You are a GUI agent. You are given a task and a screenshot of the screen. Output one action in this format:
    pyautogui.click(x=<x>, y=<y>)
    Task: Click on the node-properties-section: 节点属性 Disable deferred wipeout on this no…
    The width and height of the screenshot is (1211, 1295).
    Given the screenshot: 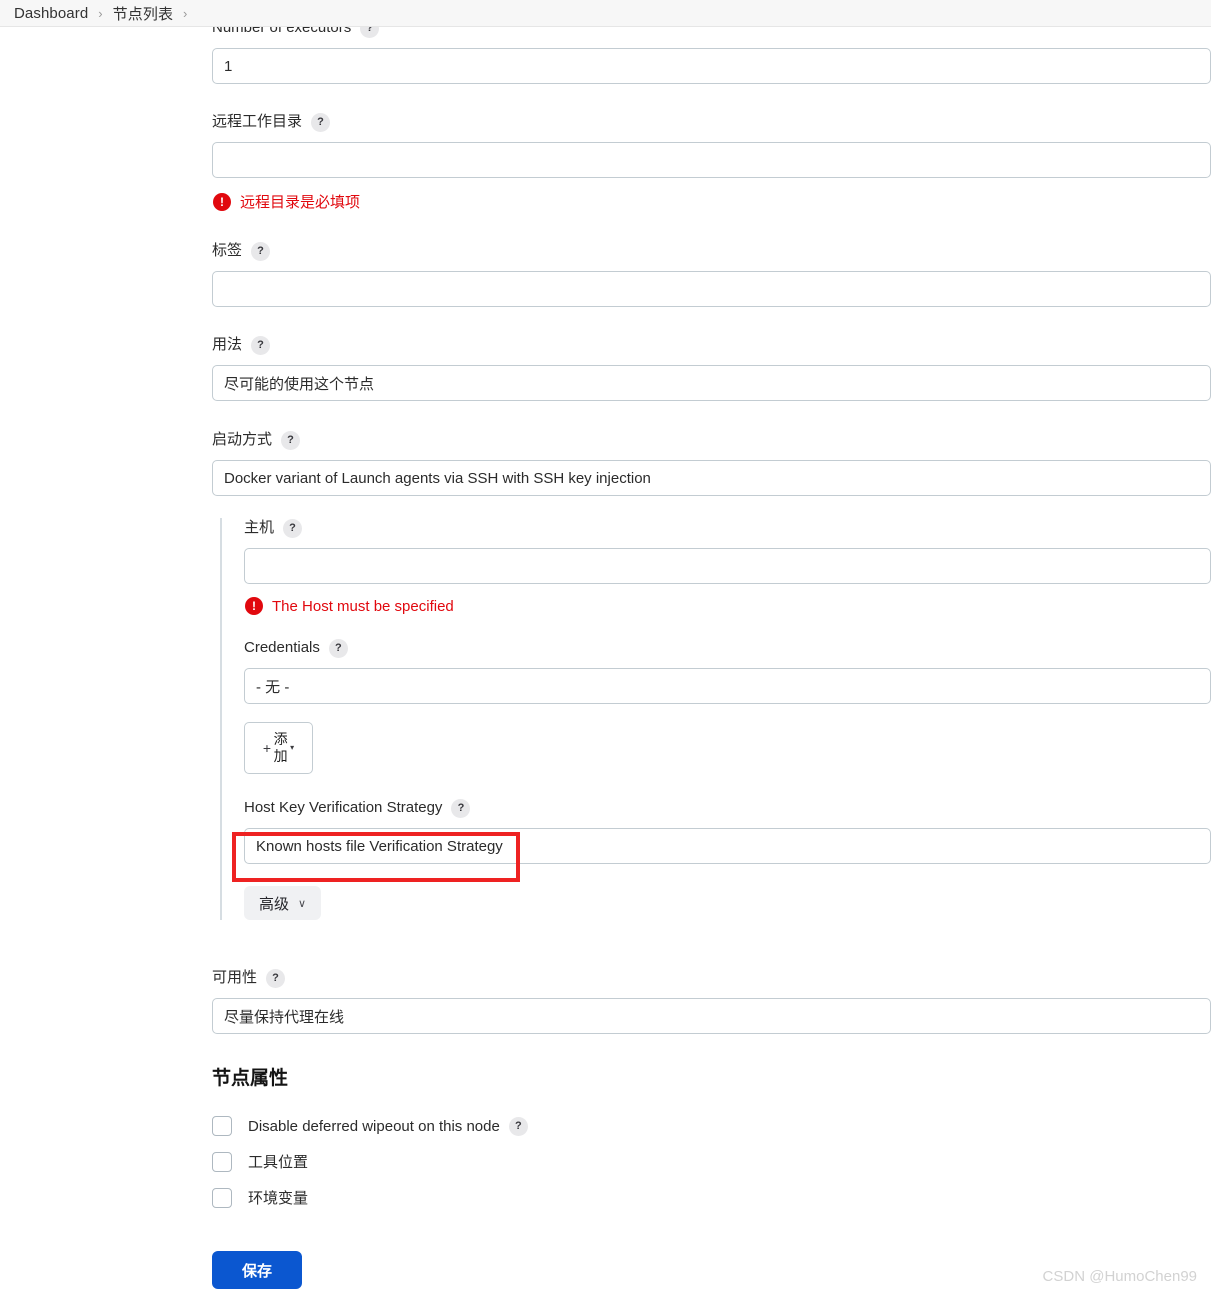 What is the action you would take?
    pyautogui.click(x=711, y=1135)
    